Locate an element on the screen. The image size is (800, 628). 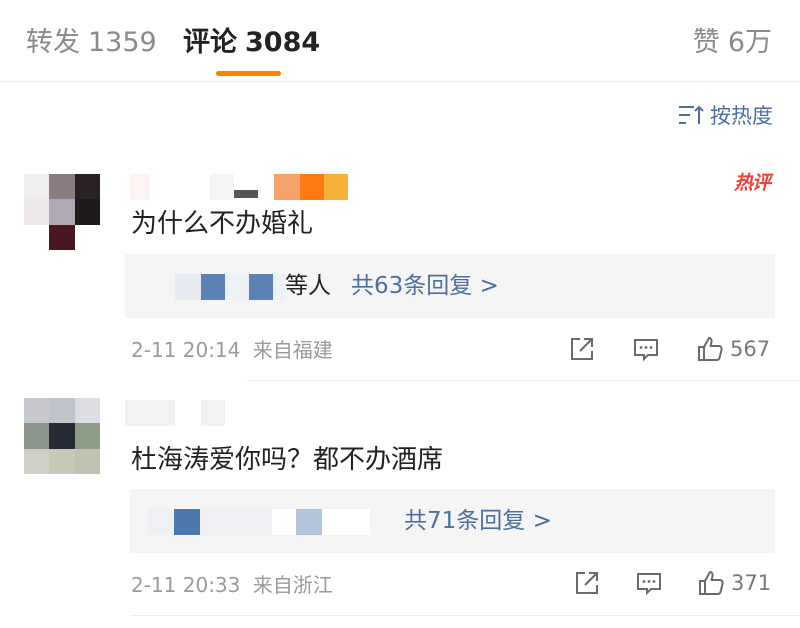
replies-preview: 共71条回复 > is located at coordinates (452, 521).